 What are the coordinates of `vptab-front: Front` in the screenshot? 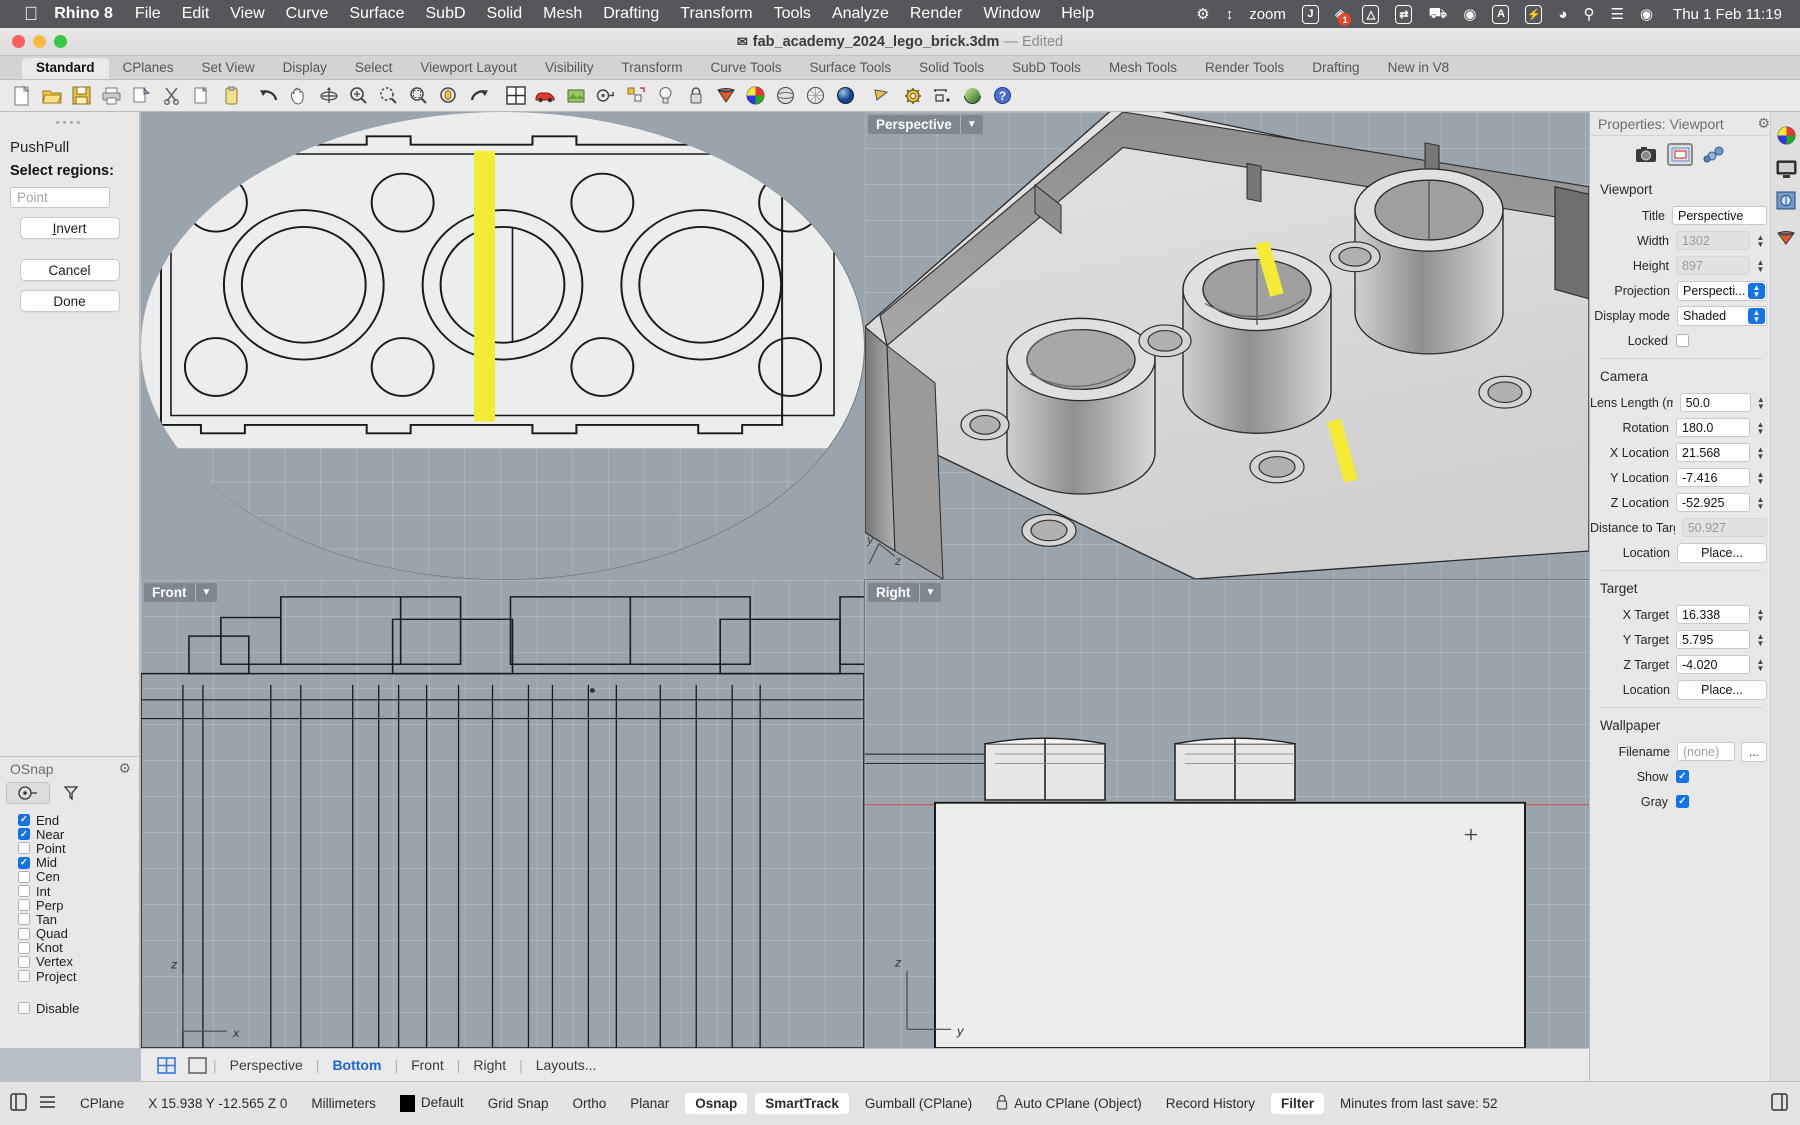 It's located at (427, 1065).